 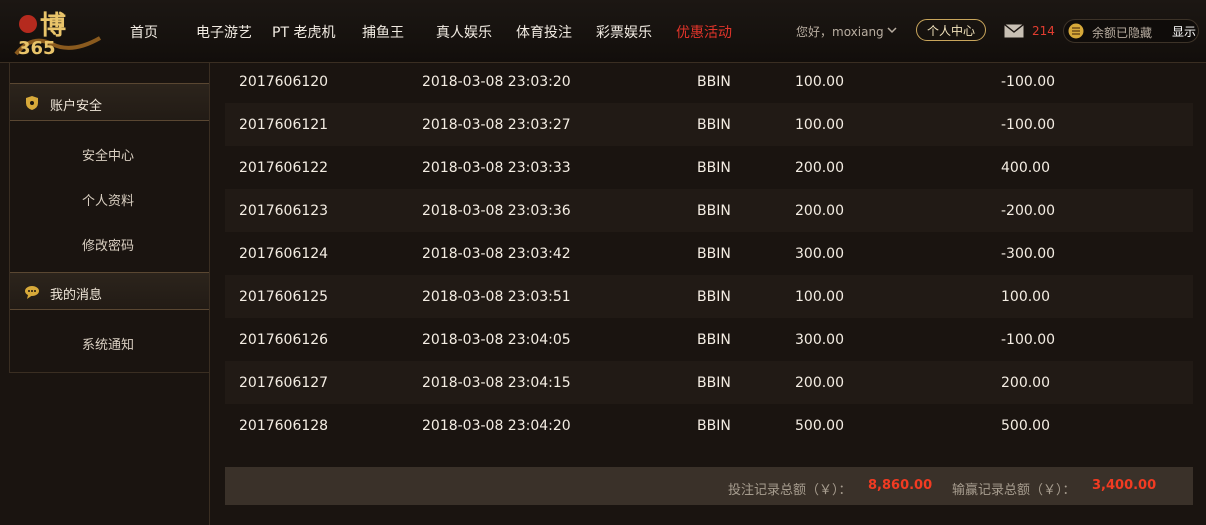 What do you see at coordinates (1014, 31) in the screenshot?
I see `mail-icon` at bounding box center [1014, 31].